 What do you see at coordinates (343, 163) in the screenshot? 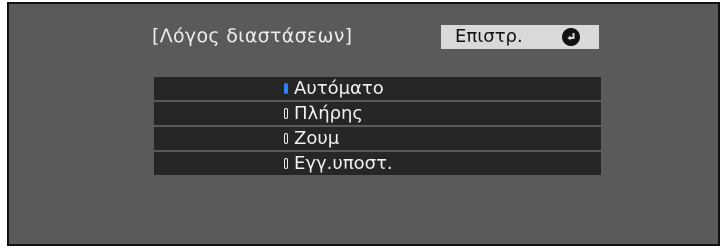
I see `option-label: Εγγ.υποστ.` at bounding box center [343, 163].